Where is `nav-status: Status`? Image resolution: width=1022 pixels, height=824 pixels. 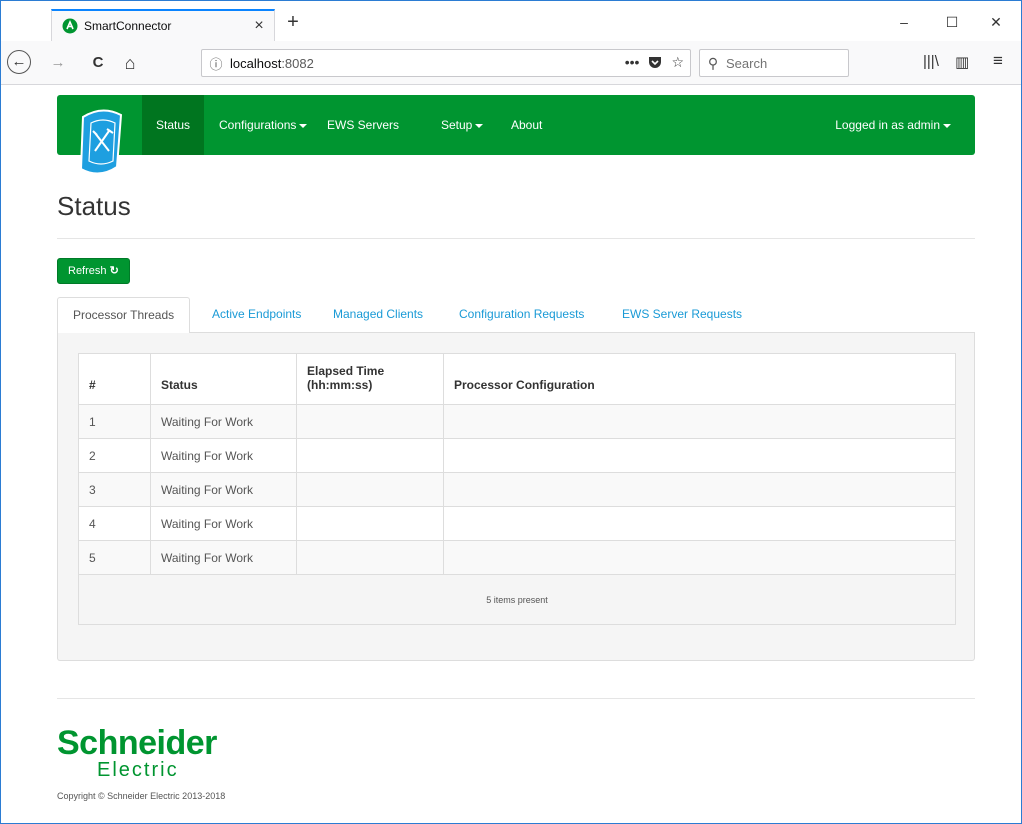
nav-status: Status is located at coordinates (173, 125).